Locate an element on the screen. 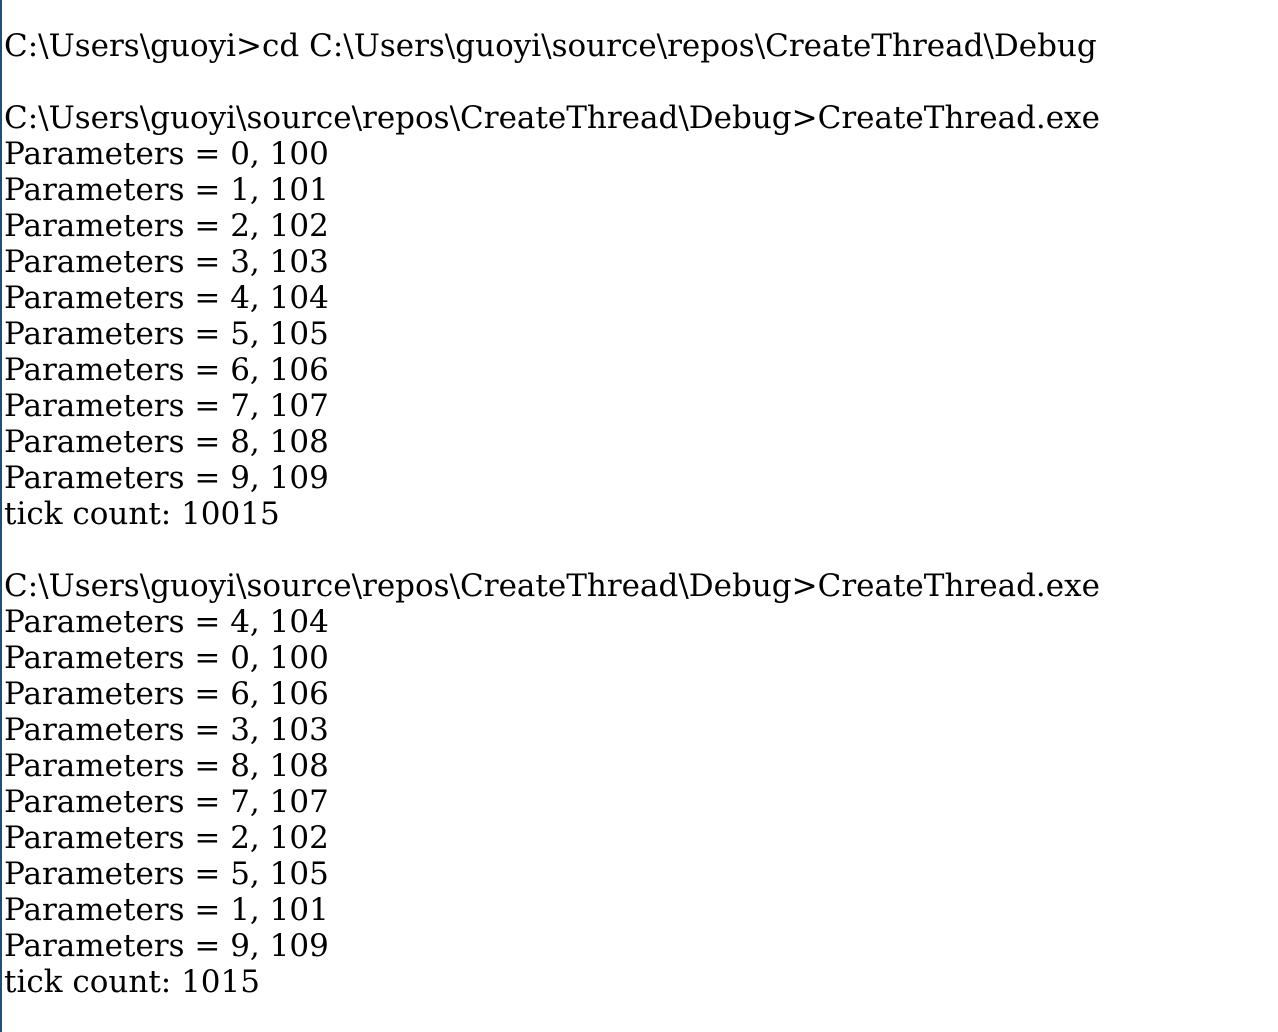 This screenshot has height=1032, width=1278. window-left-border is located at coordinates (1, 516).